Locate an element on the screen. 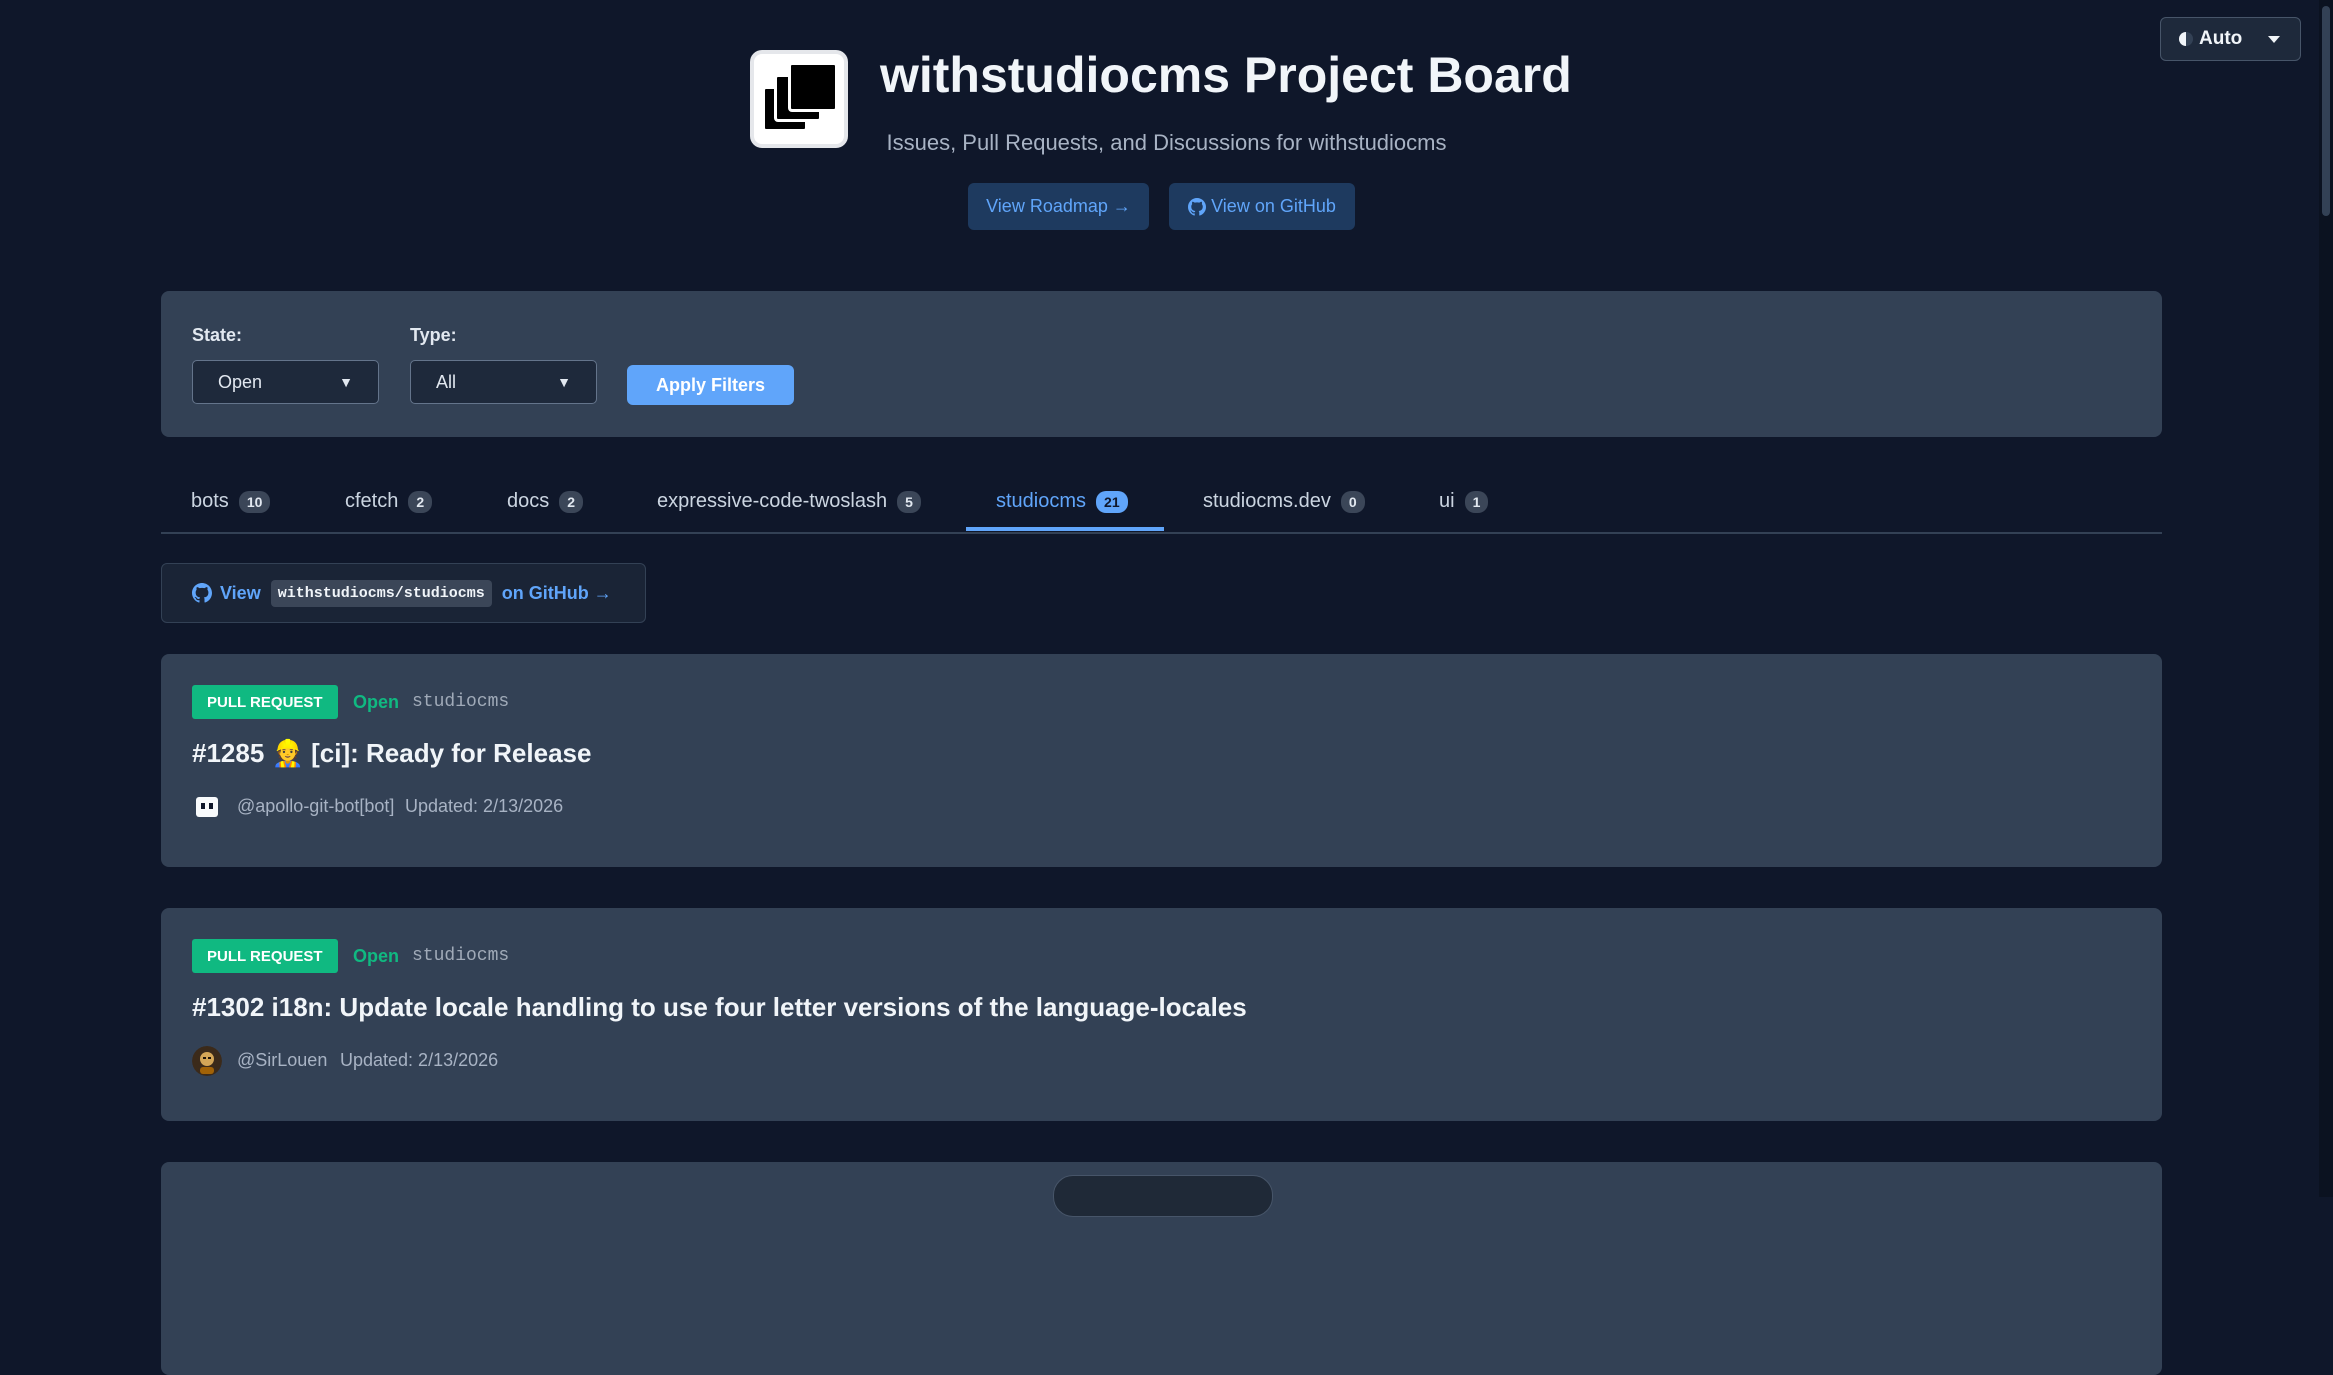 The image size is (2333, 1375). scrollbar is located at coordinates (2326, 598).